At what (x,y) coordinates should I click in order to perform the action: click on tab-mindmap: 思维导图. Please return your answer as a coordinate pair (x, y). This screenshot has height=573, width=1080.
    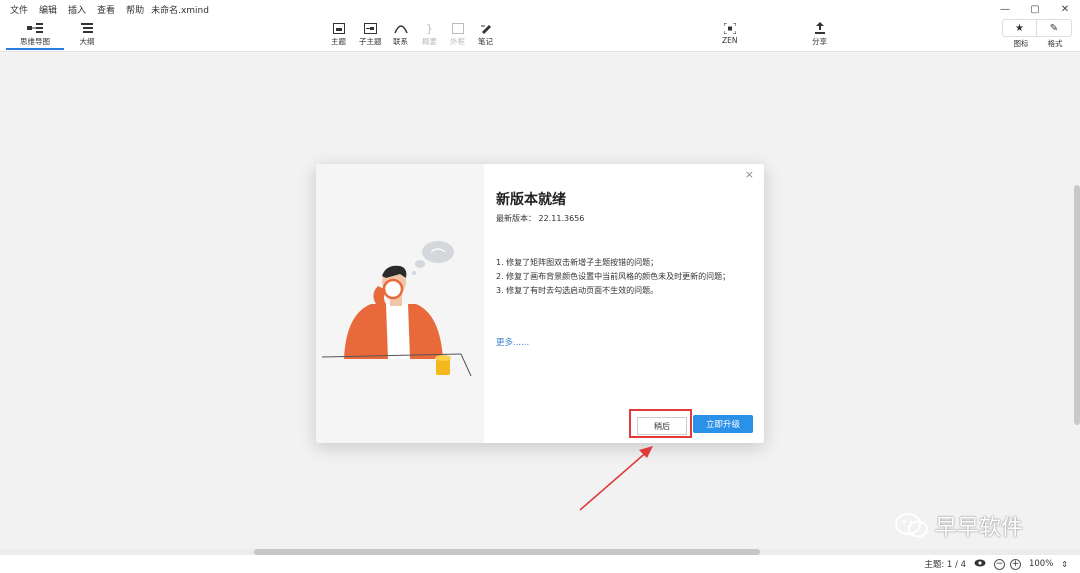
    Looking at the image, I should click on (35, 35).